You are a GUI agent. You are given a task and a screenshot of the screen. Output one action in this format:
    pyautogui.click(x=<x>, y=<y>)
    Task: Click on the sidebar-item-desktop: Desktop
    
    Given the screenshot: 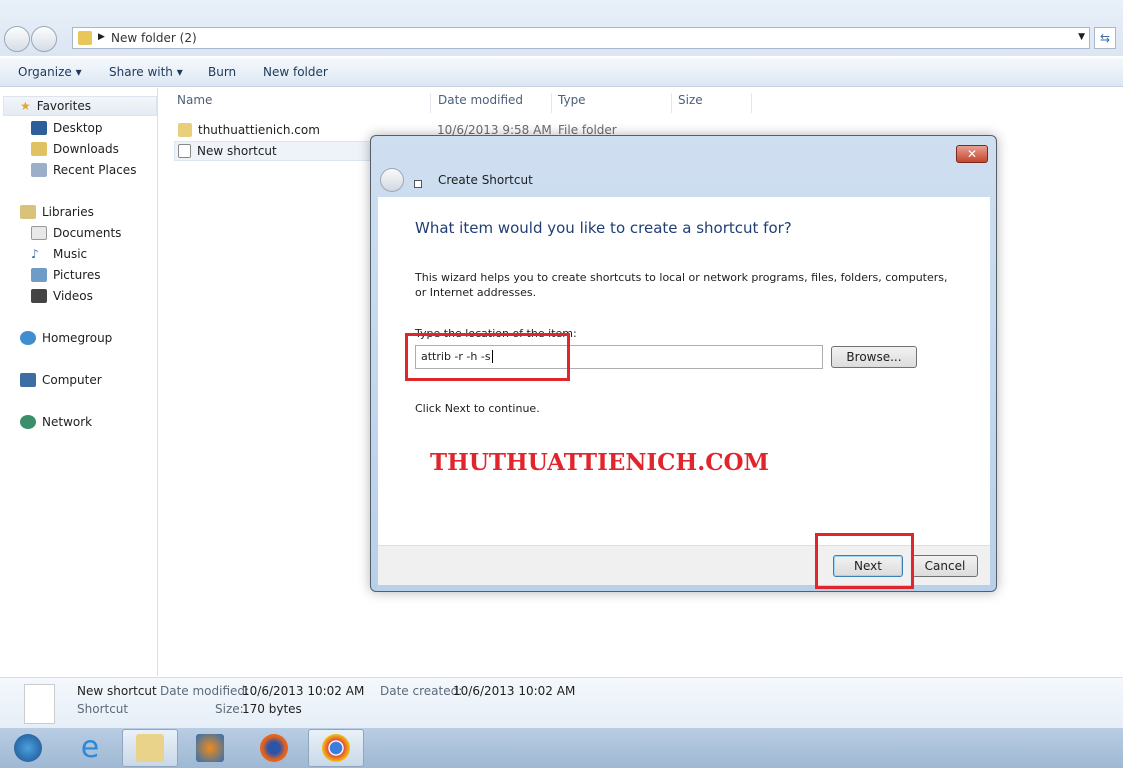 What is the action you would take?
    pyautogui.click(x=67, y=128)
    